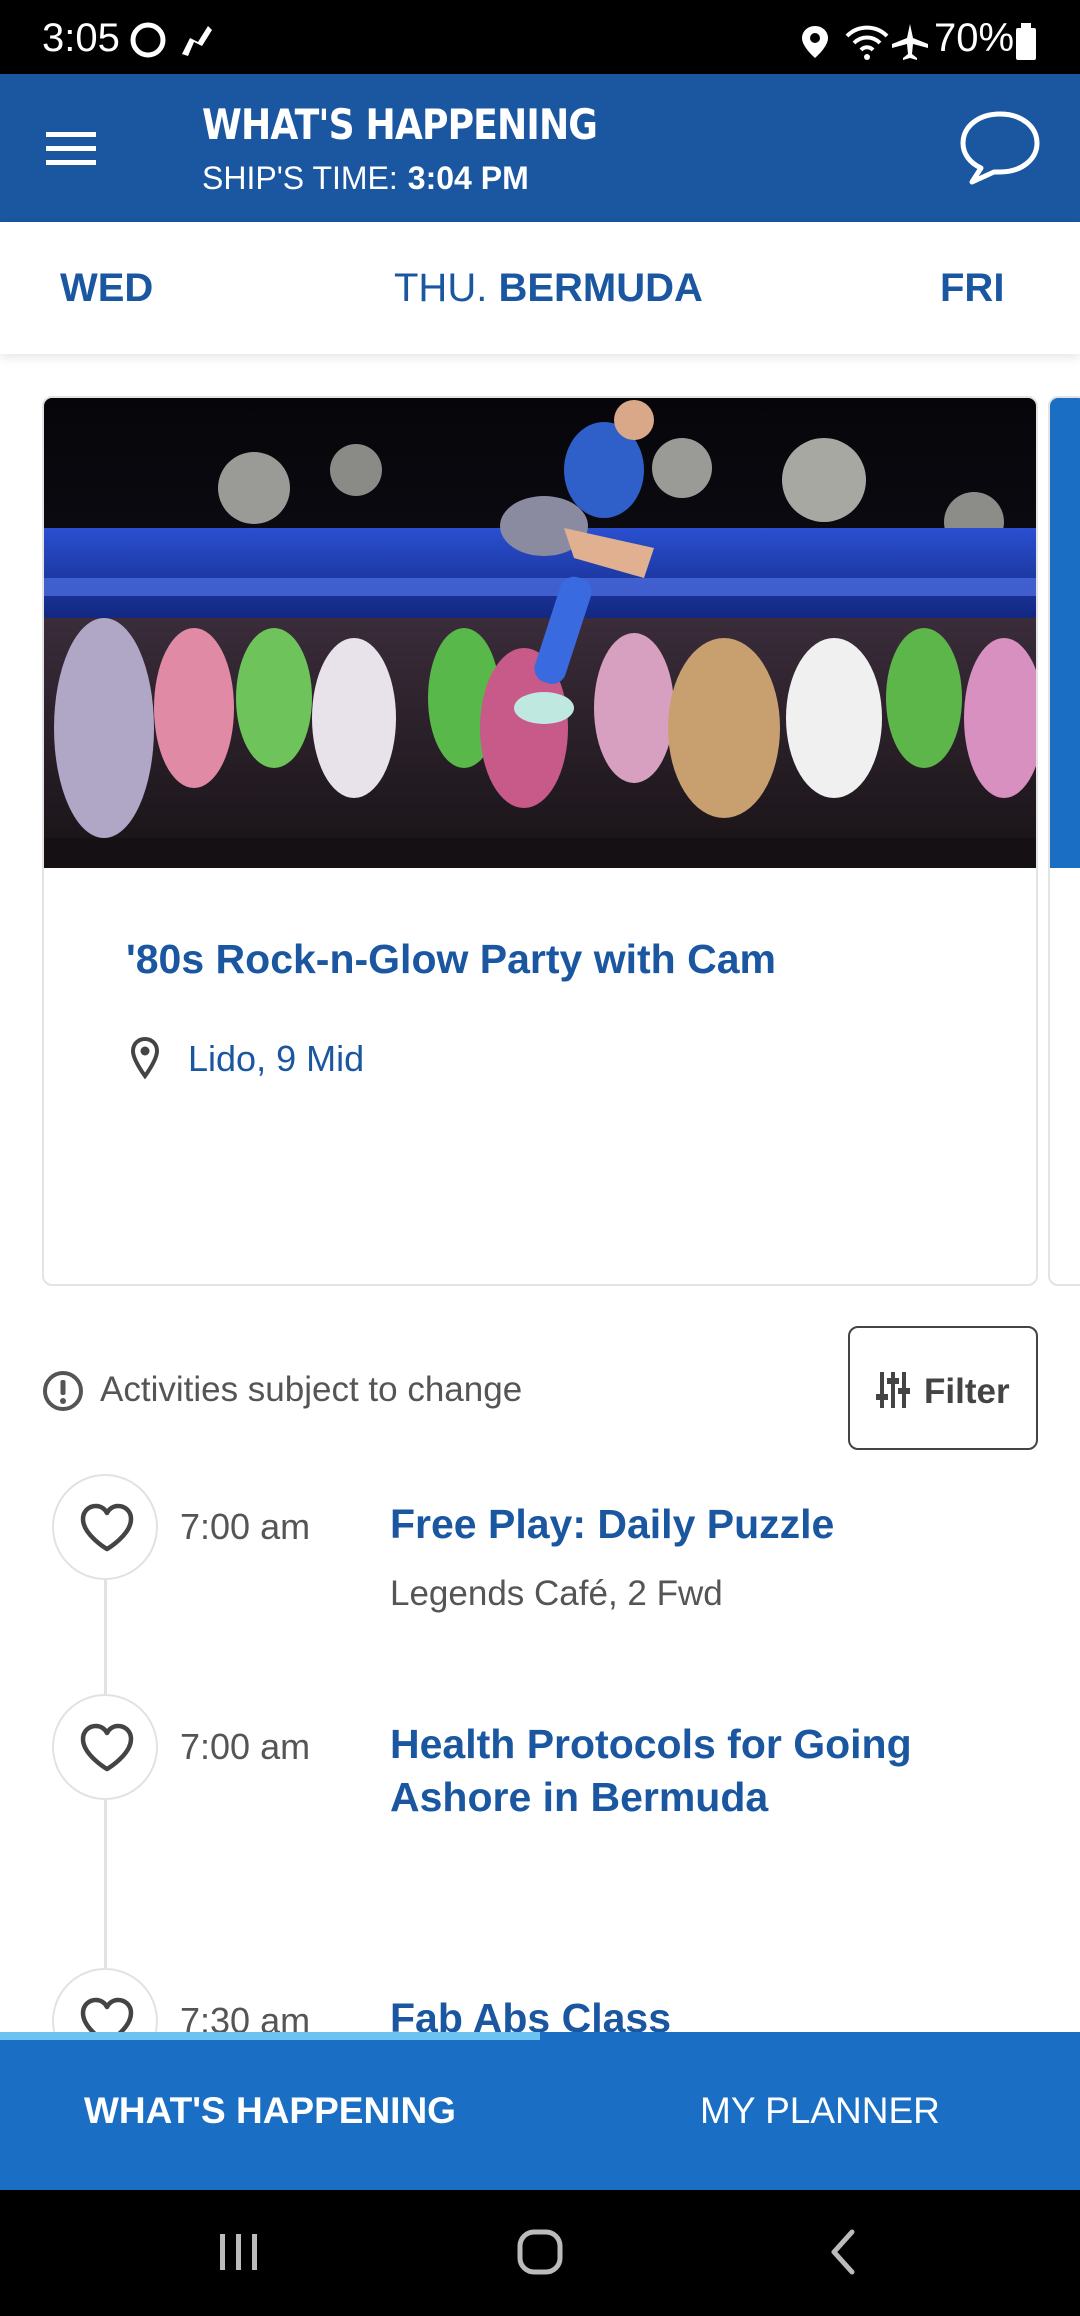 This screenshot has width=1080, height=2316. I want to click on activity-location: Legends Café, 2 Fwd, so click(556, 1593).